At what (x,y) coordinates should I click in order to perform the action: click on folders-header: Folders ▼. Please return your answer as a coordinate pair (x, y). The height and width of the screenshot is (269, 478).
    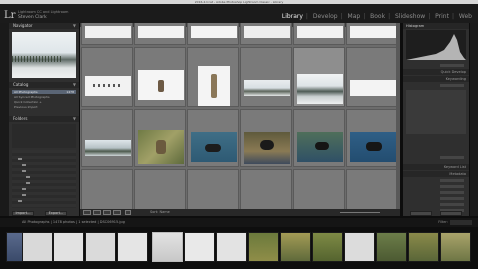
    Looking at the image, I should click on (44, 119).